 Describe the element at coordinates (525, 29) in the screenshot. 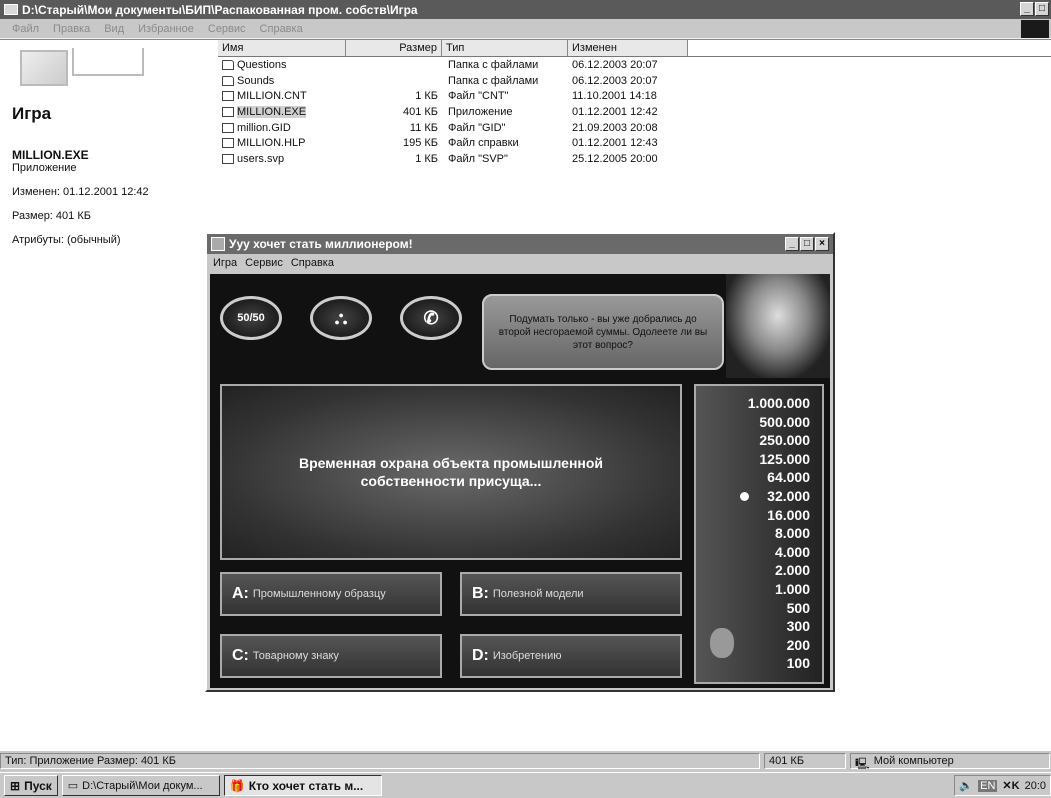

I see `explorer-menubar: Файл Правка Вид Избранное Сервис Справка` at that location.